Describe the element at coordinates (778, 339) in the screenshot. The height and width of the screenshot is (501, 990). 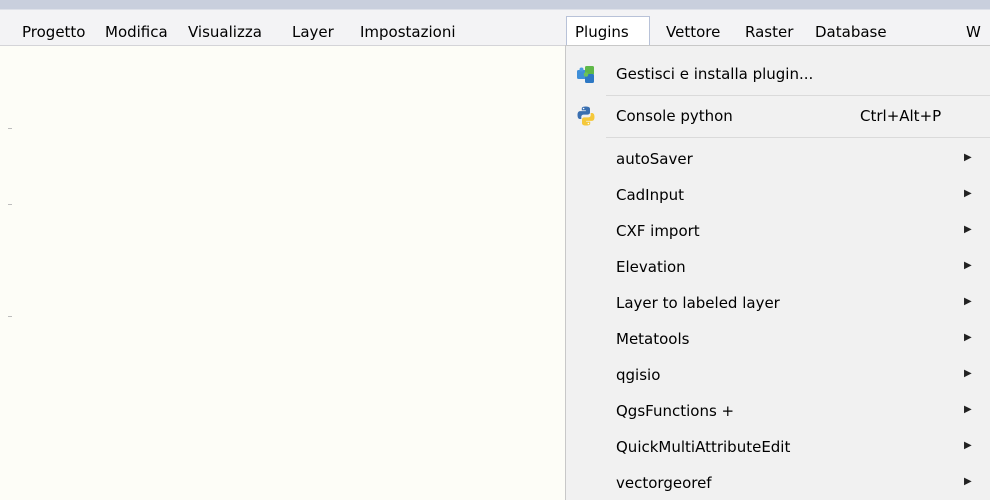
I see `submenu-metatools: Metatools ▶` at that location.